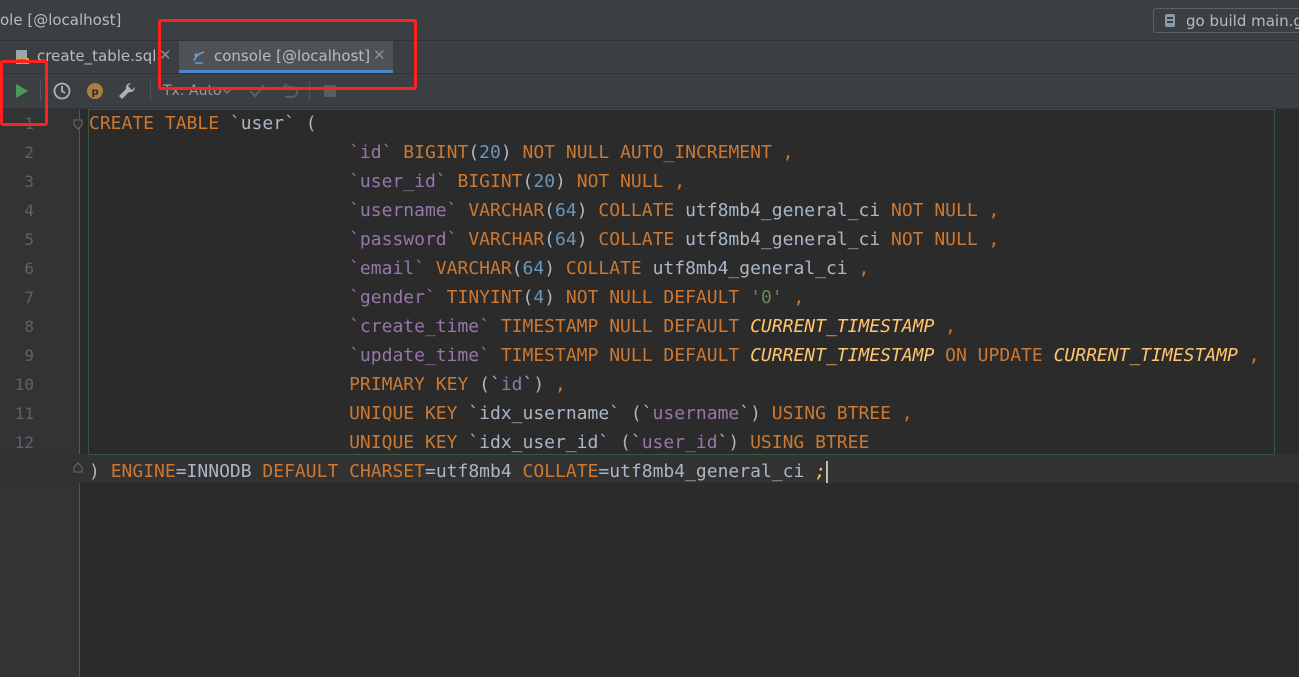 The width and height of the screenshot is (1299, 677). Describe the element at coordinates (826, 472) in the screenshot. I see `text-caret` at that location.